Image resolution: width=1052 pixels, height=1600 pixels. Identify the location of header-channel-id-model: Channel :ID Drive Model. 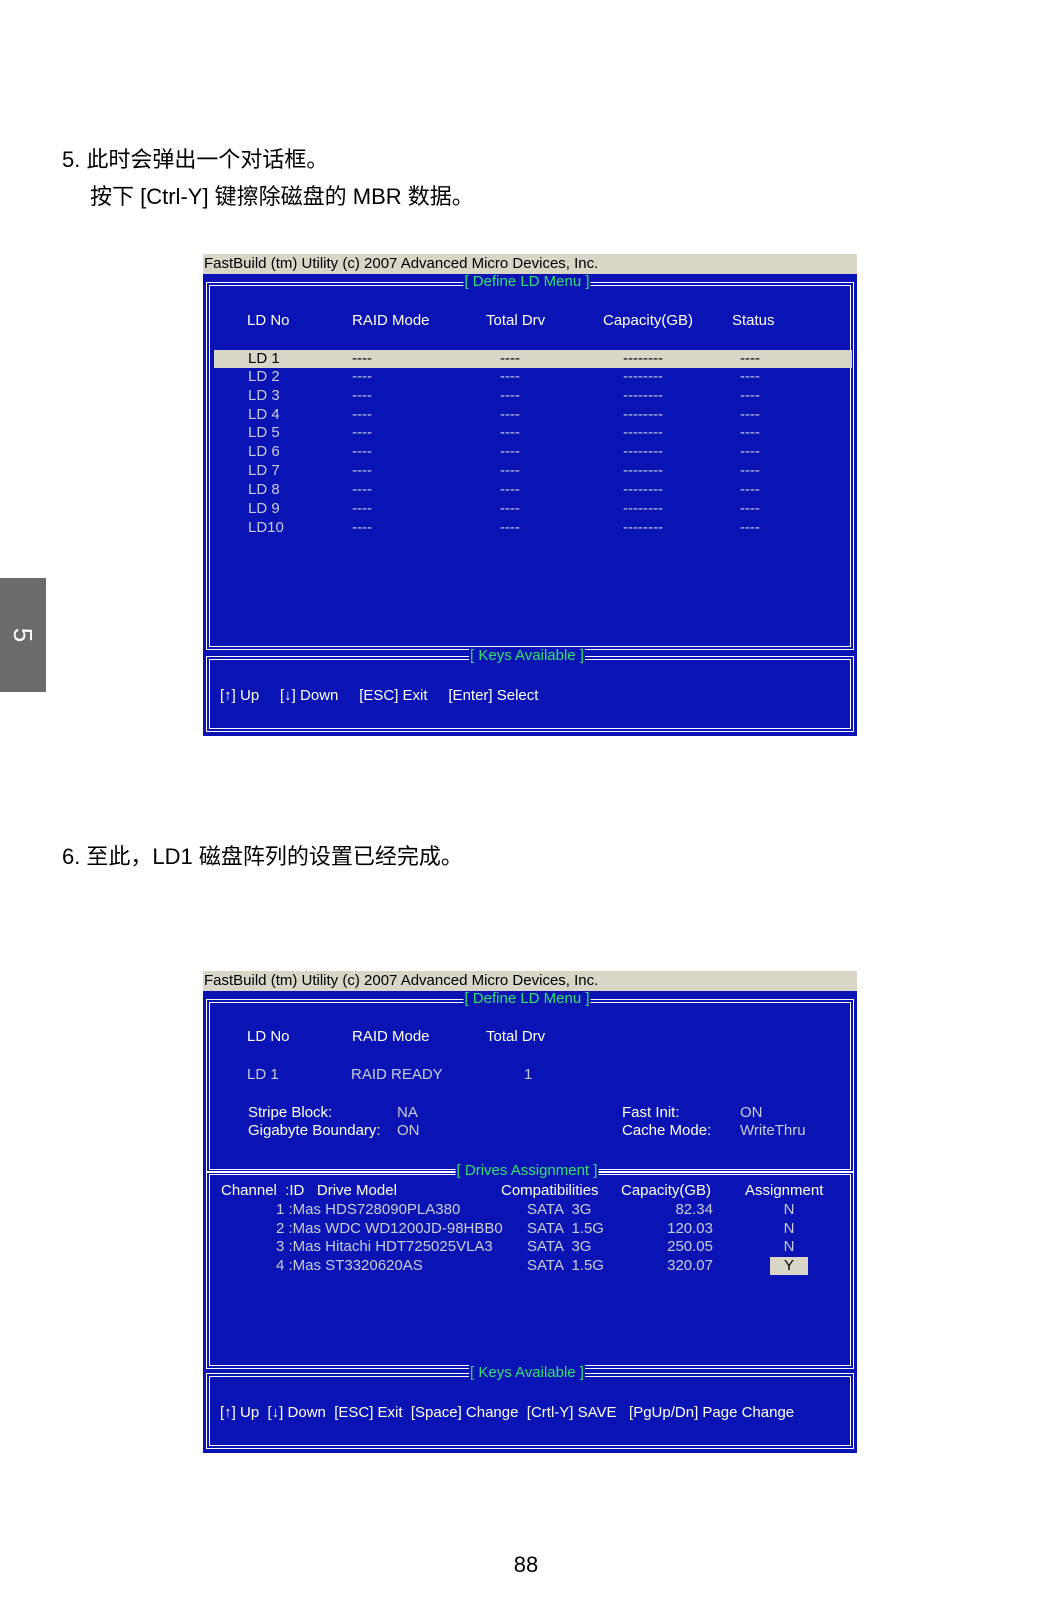
(309, 1190).